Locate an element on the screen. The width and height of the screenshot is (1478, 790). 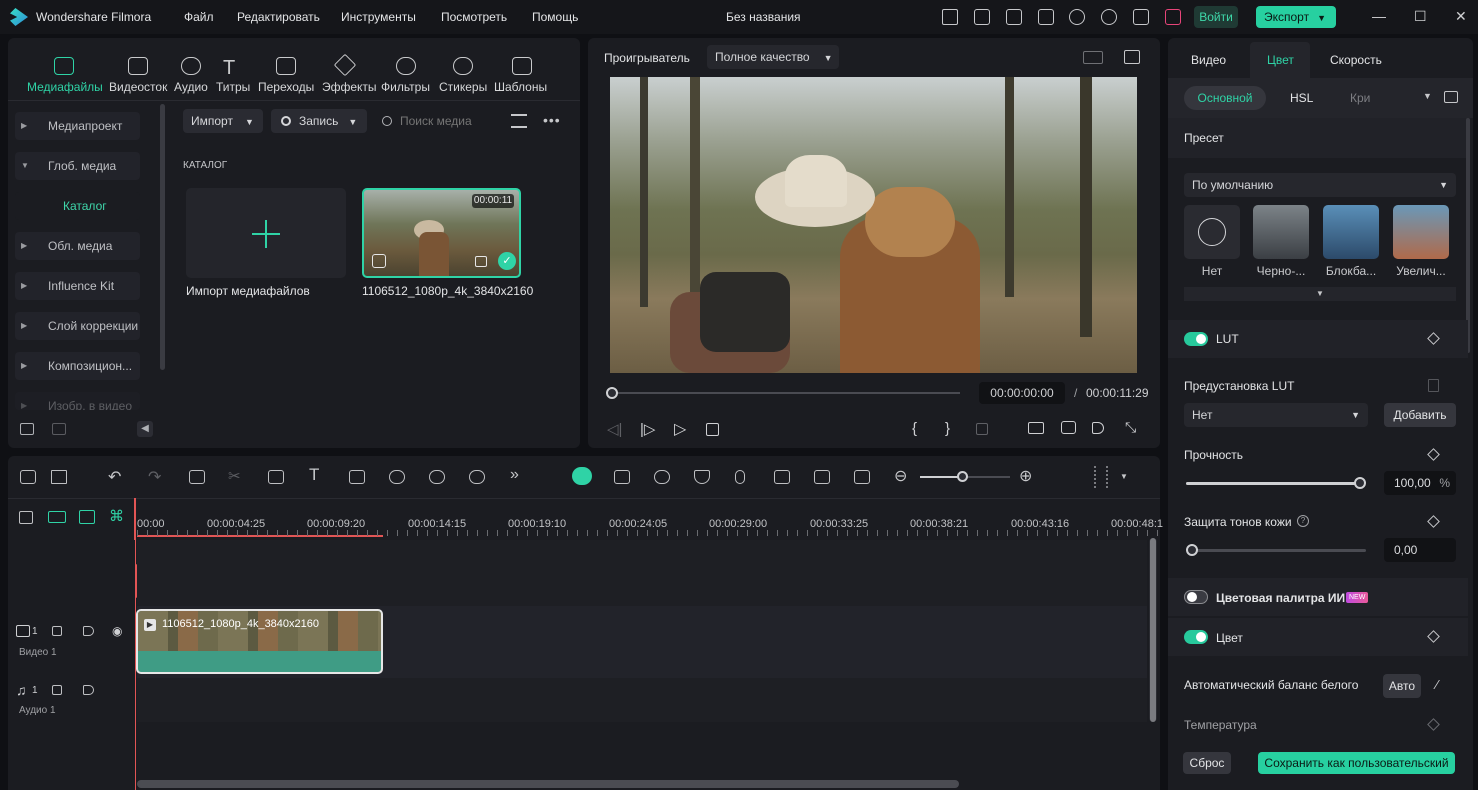
import-media-tile is located at coordinates (266, 233).